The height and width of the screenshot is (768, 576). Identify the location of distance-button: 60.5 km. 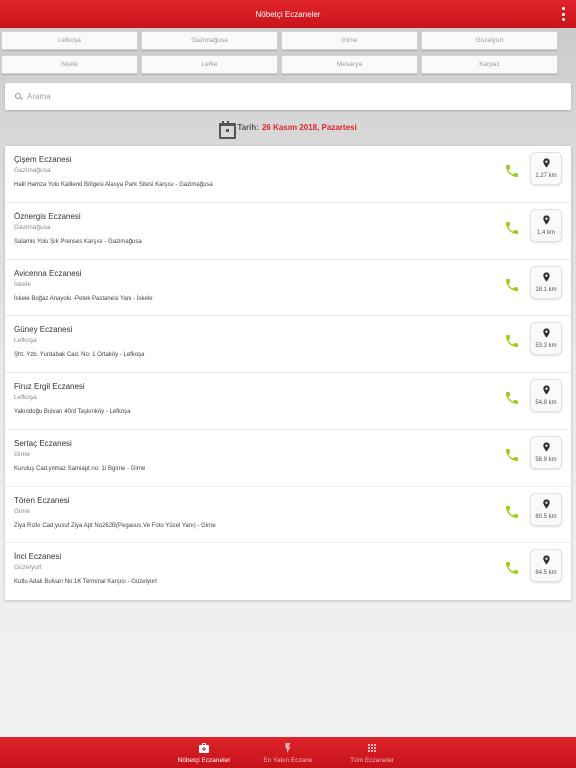
(546, 509).